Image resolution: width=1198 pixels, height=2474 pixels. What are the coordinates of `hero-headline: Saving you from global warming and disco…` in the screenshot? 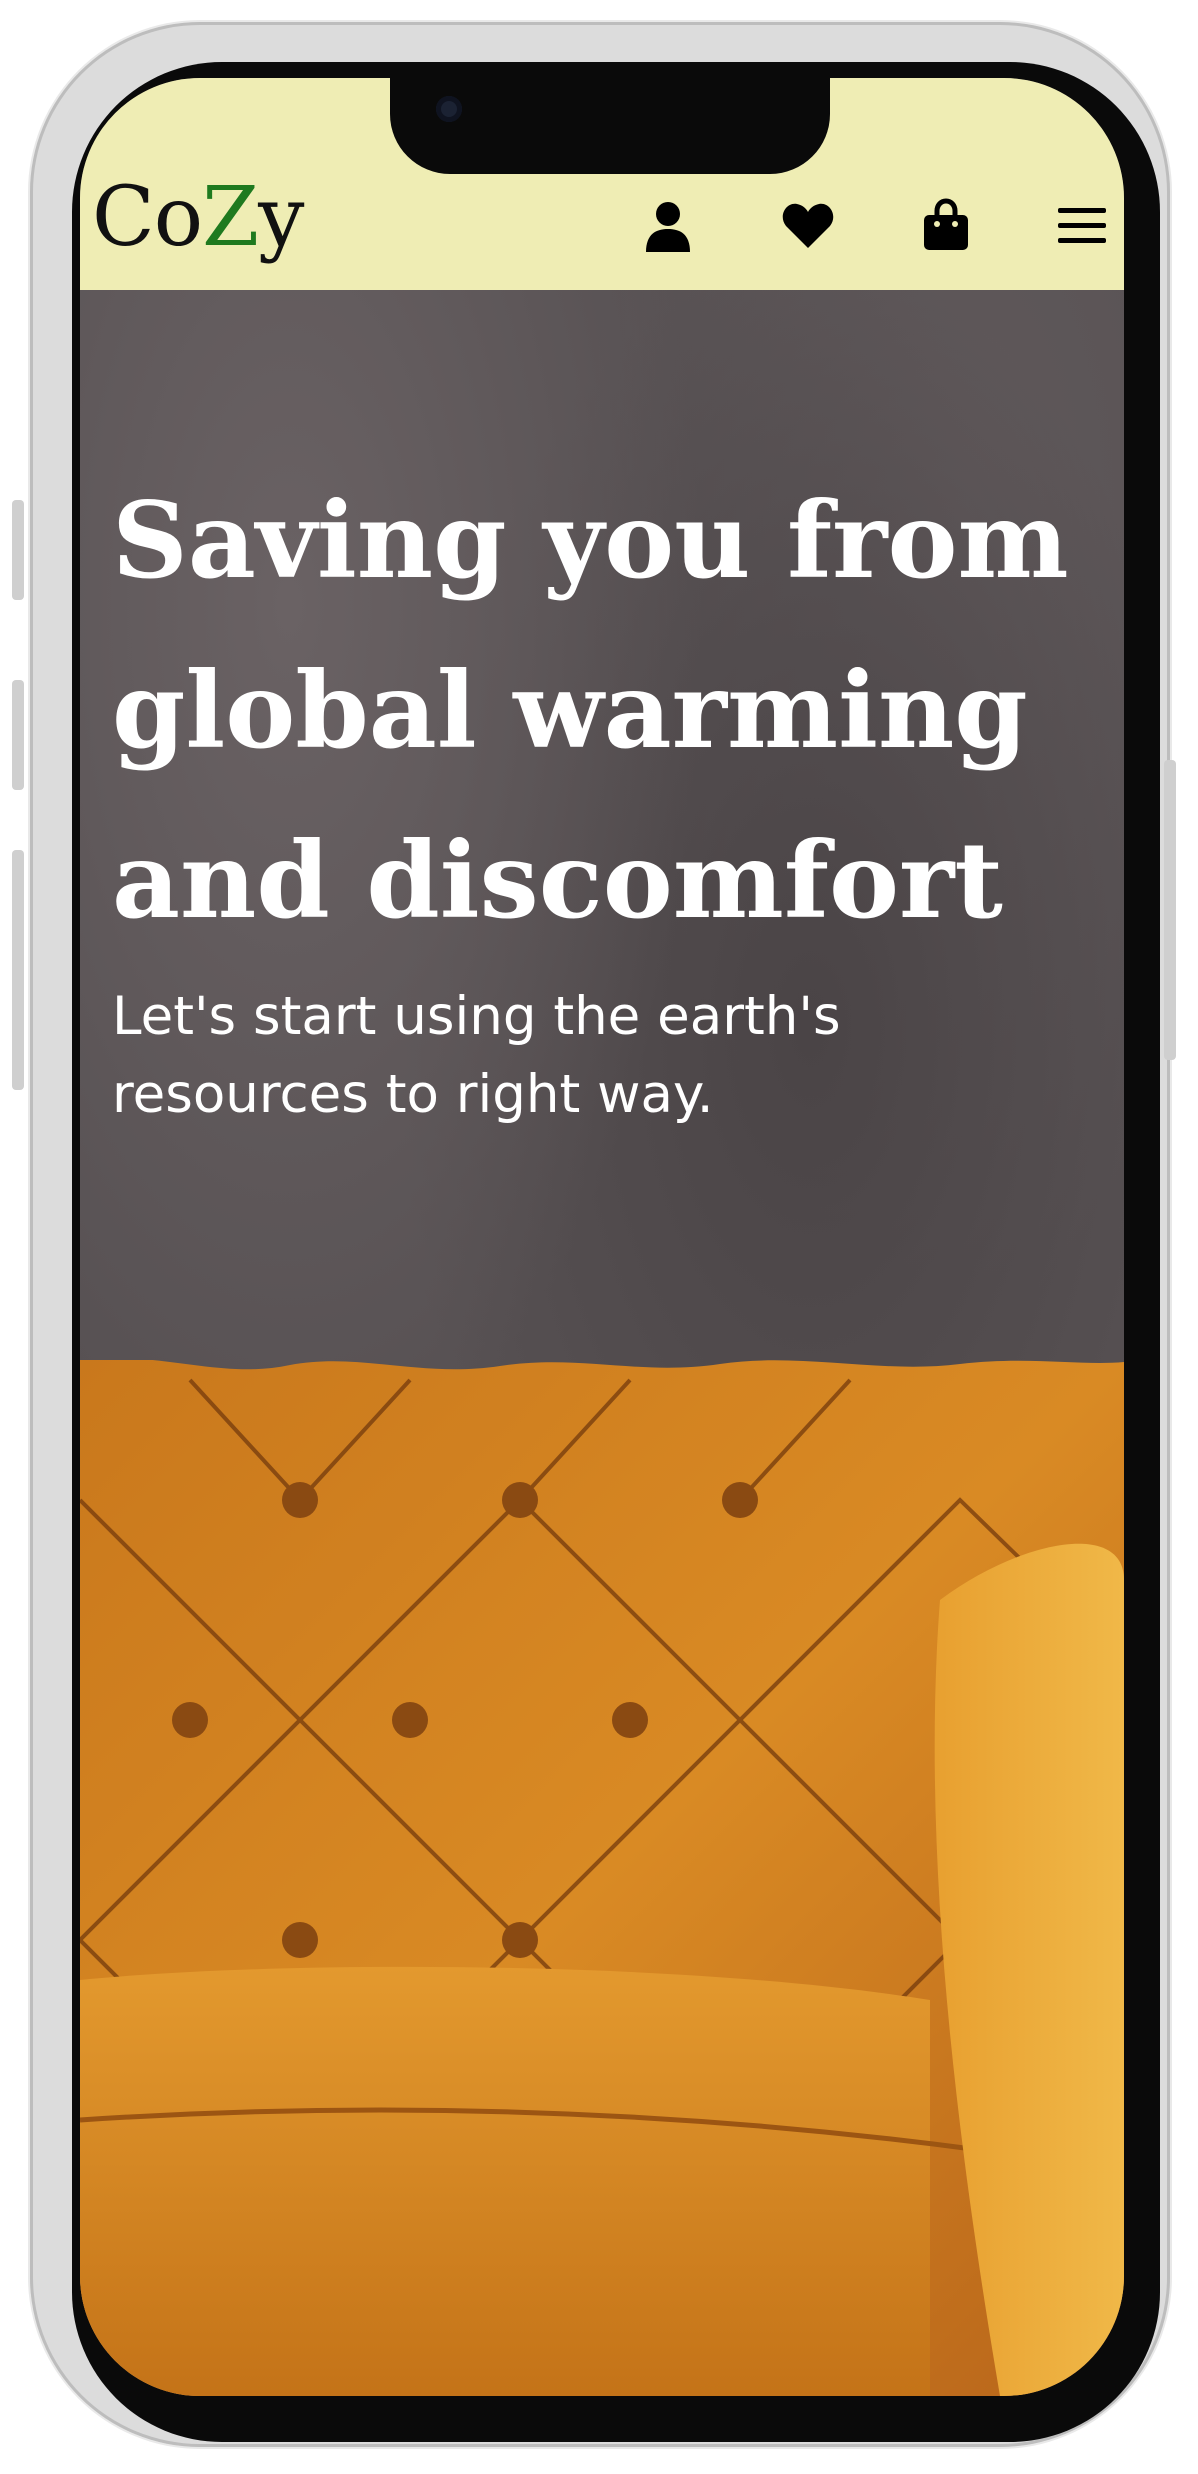 It's located at (590, 710).